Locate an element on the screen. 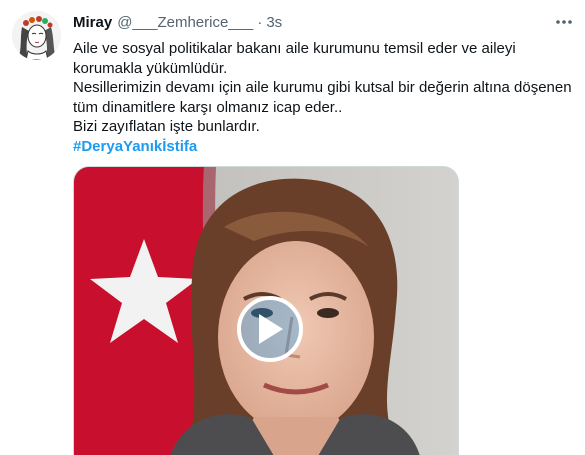  tweet-line: korumakla yükümlüdür. is located at coordinates (150, 68).